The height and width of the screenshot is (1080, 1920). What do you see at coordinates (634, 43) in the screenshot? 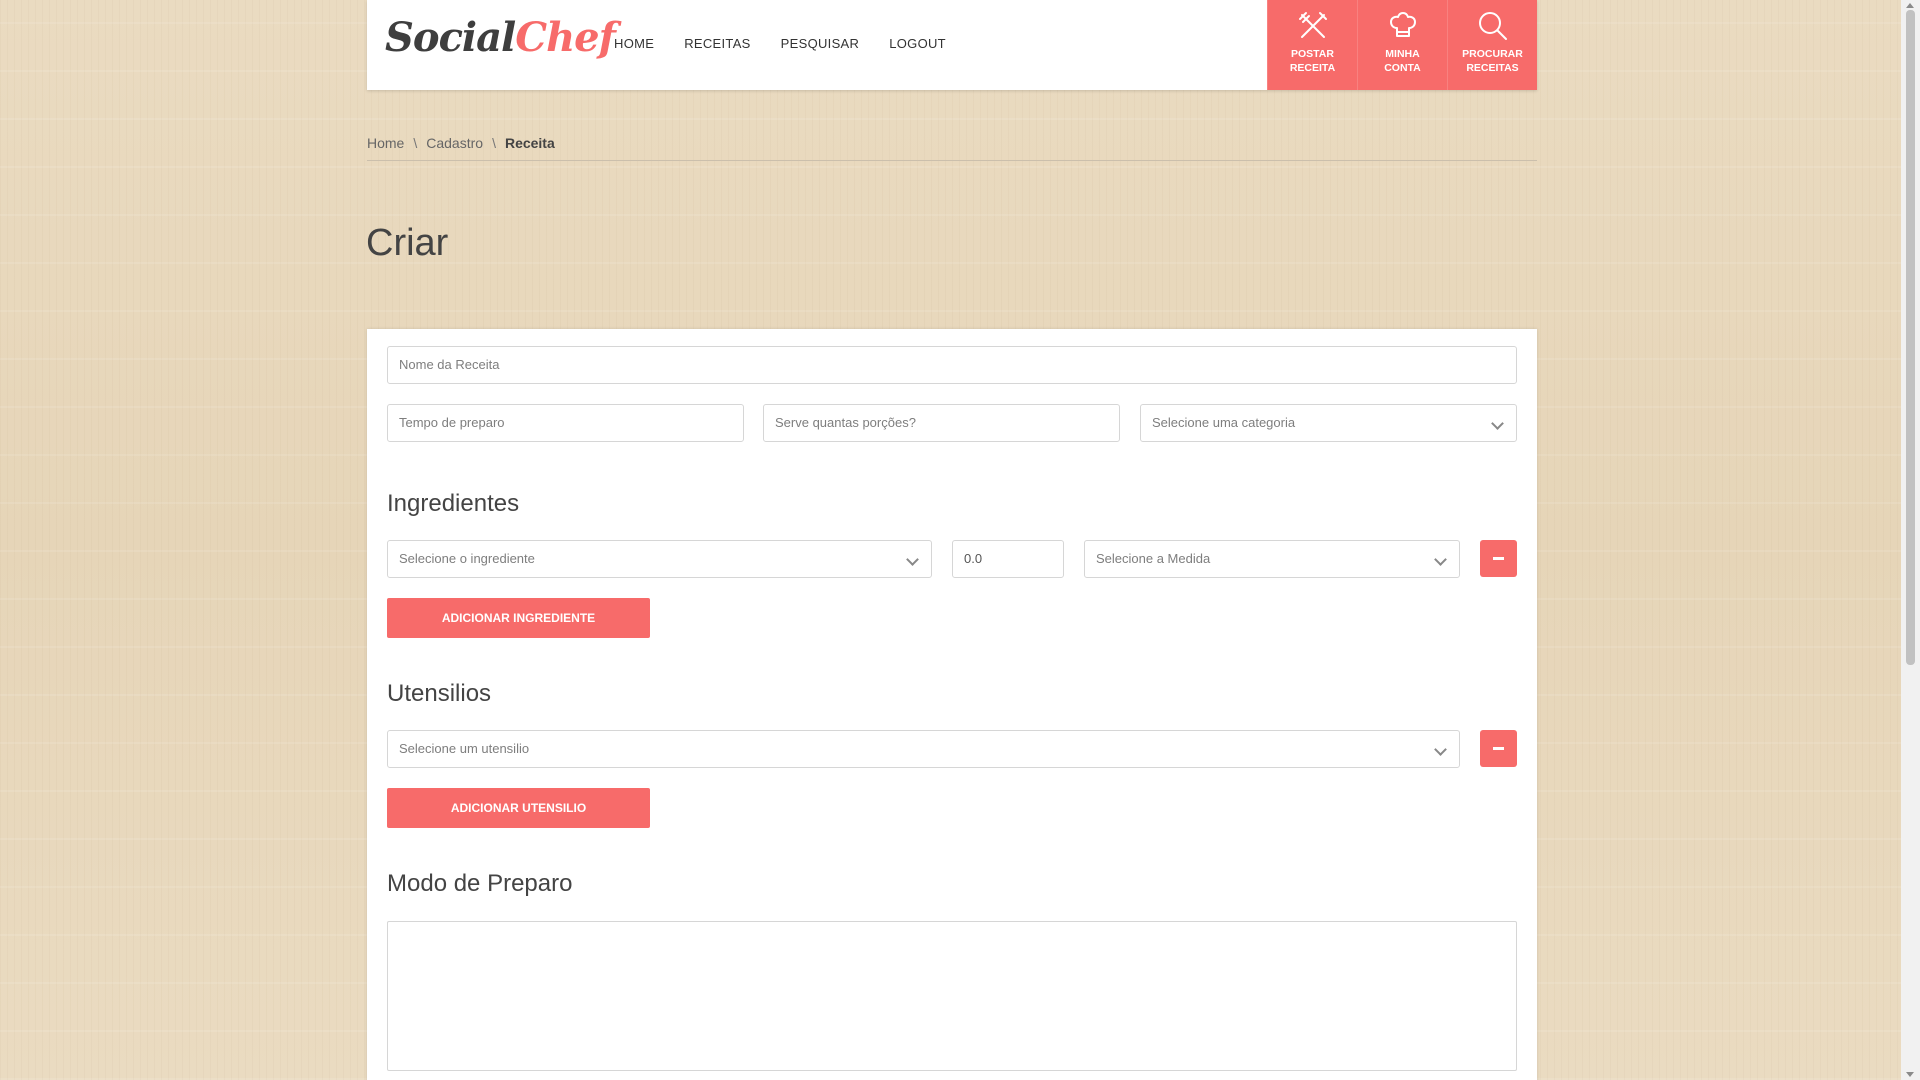
I see `nav-home: HOME` at bounding box center [634, 43].